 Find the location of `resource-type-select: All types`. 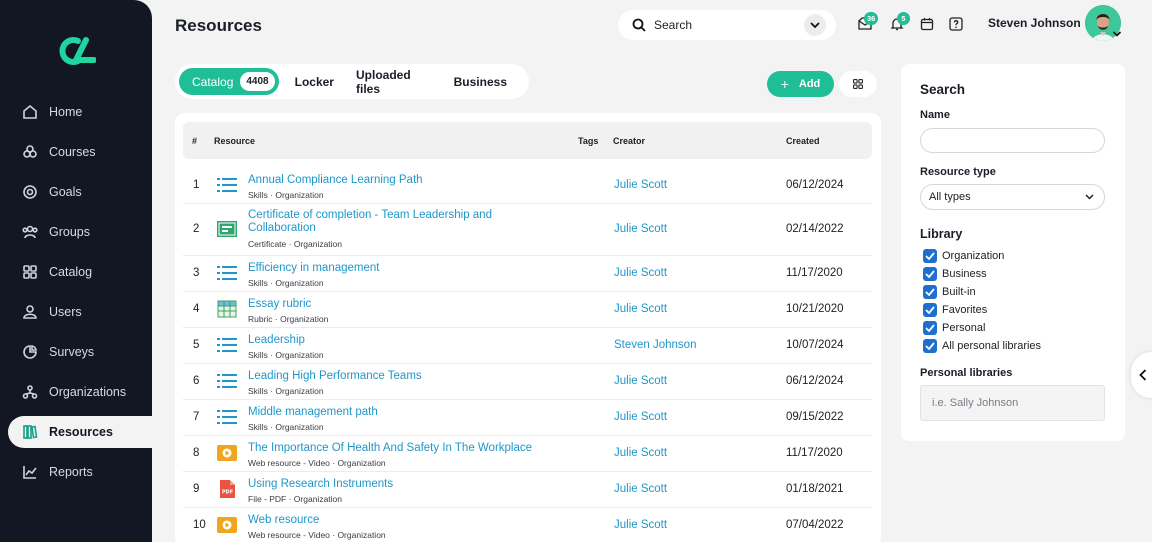

resource-type-select: All types is located at coordinates (1012, 197).